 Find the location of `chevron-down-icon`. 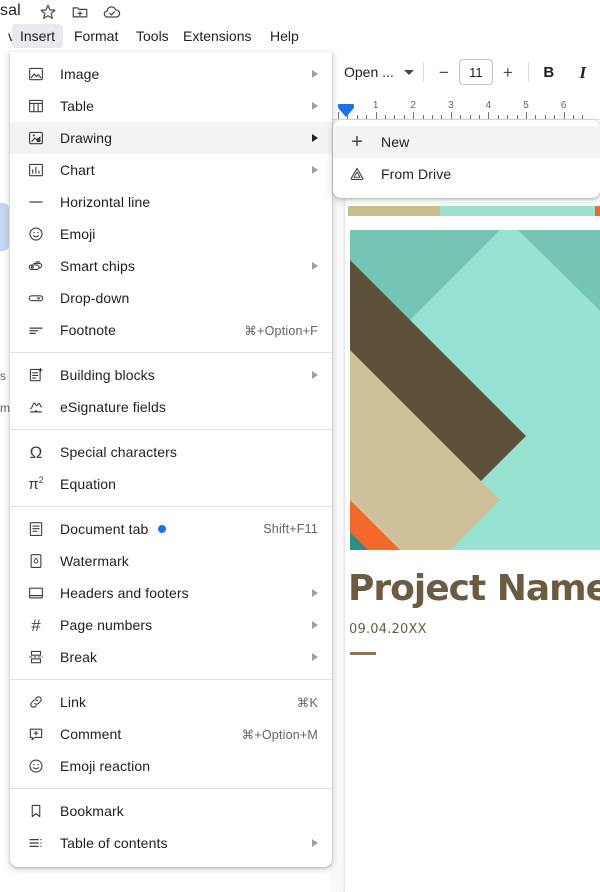

chevron-down-icon is located at coordinates (408, 72).